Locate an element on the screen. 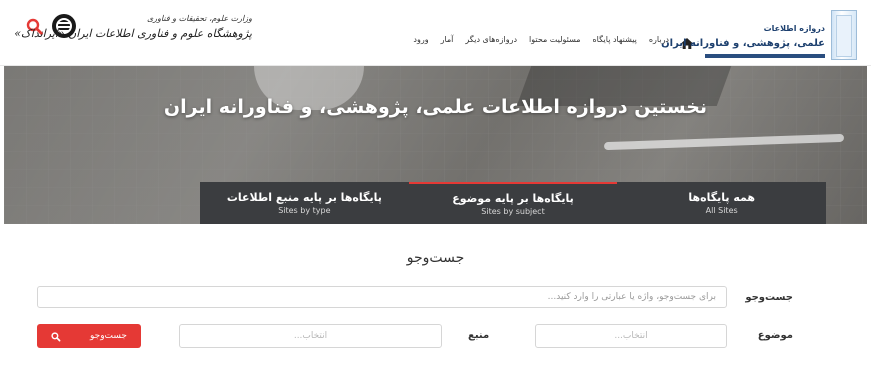 Image resolution: width=871 pixels, height=366 pixels. gateway-book-icon is located at coordinates (844, 35).